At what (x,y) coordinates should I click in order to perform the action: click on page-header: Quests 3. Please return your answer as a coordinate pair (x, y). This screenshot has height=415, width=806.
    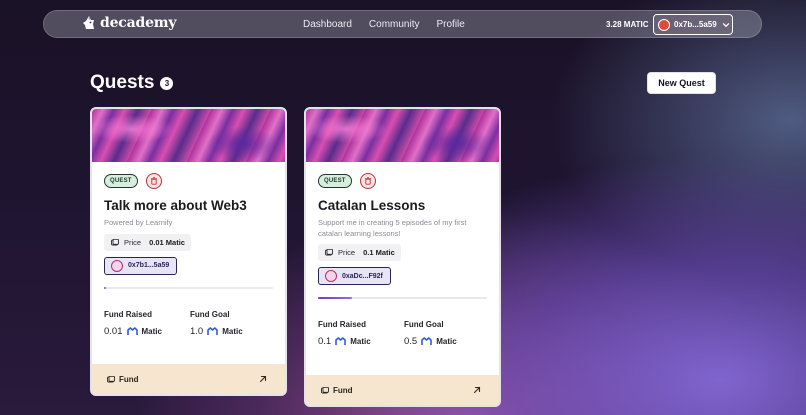
    Looking at the image, I should click on (132, 83).